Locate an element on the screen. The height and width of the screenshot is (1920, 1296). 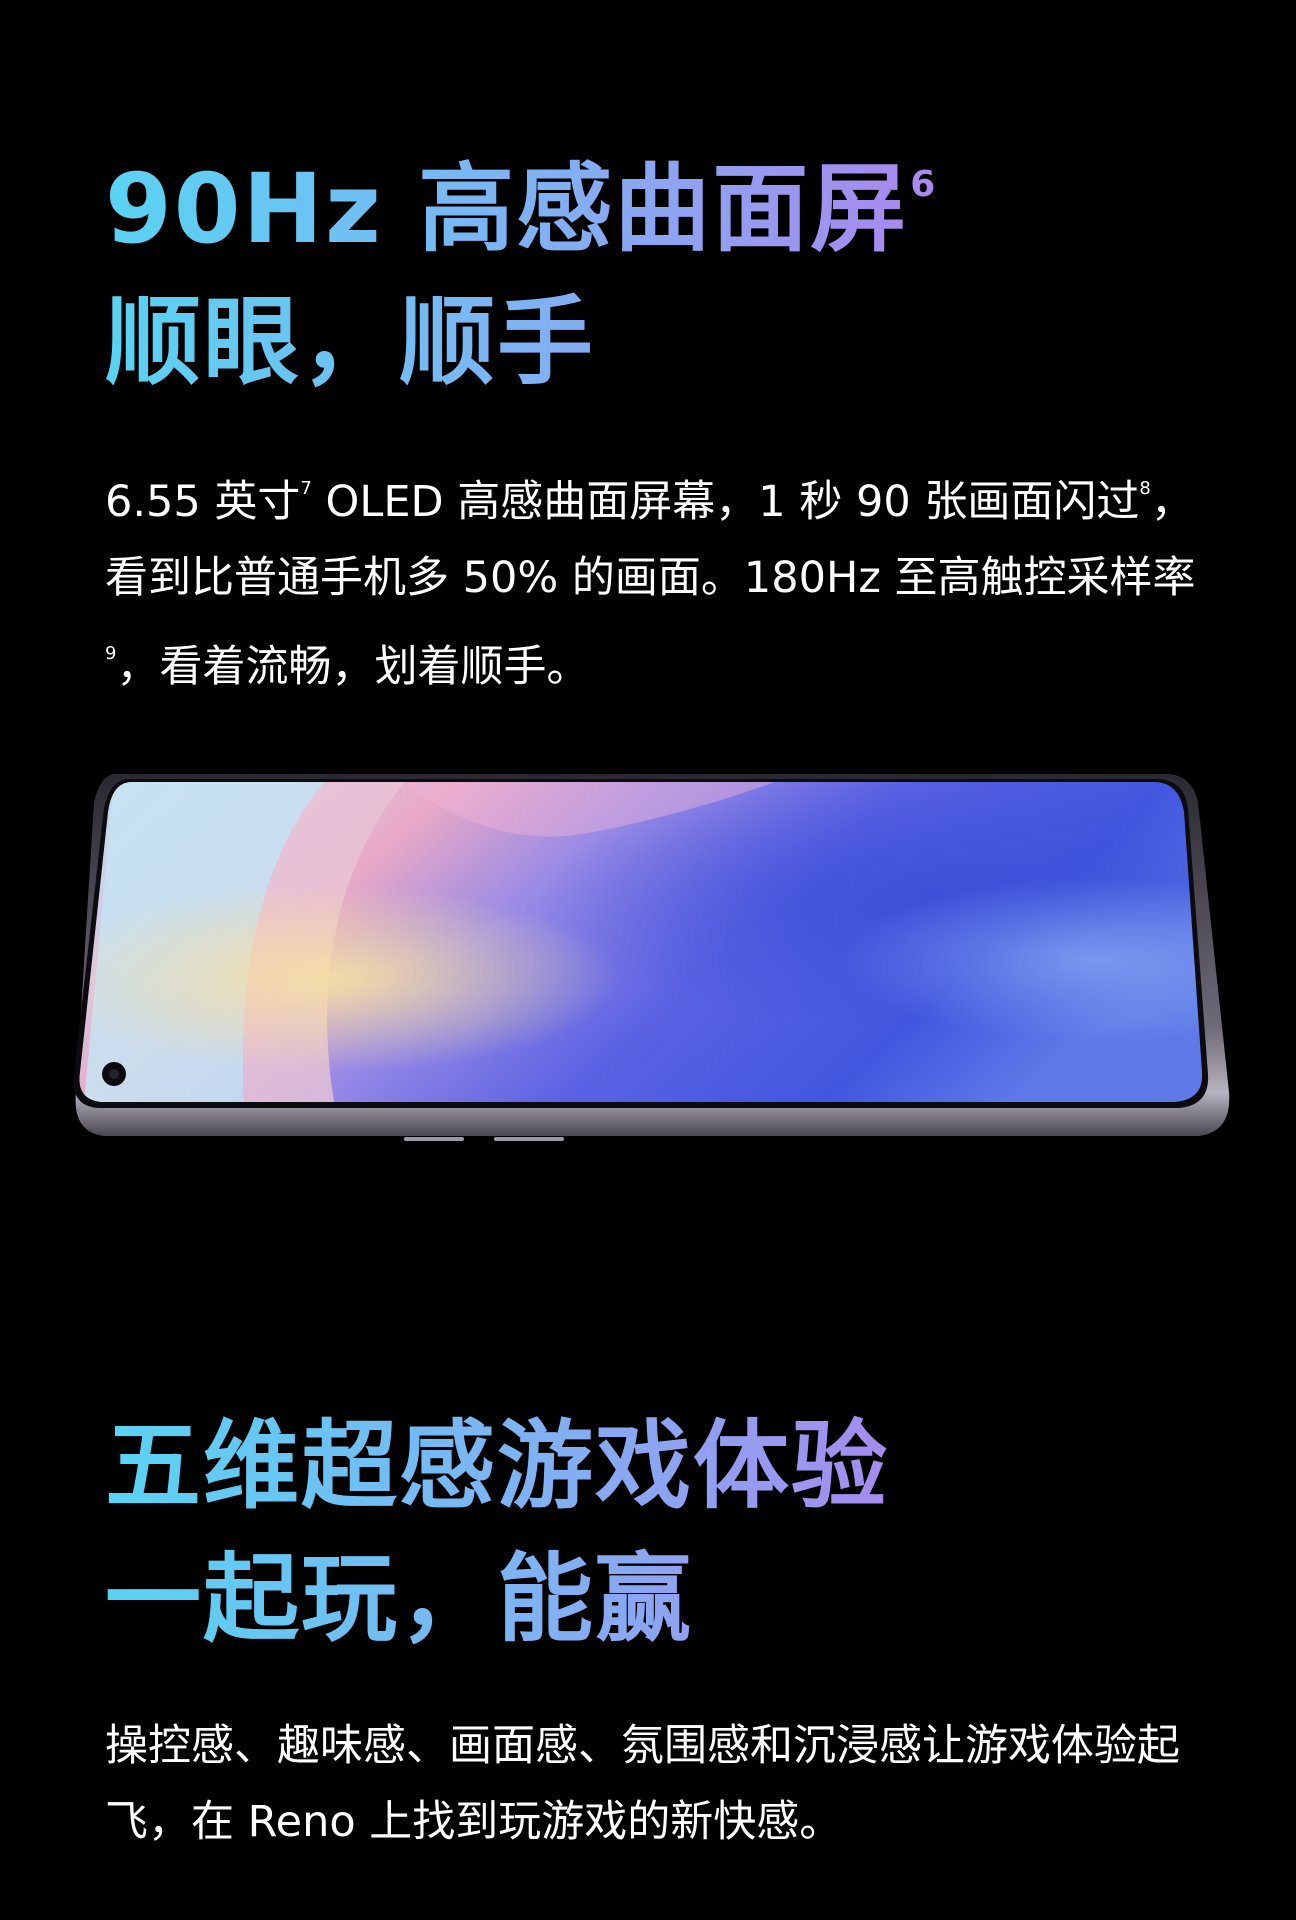
footnote-7: 7 is located at coordinates (306, 488).